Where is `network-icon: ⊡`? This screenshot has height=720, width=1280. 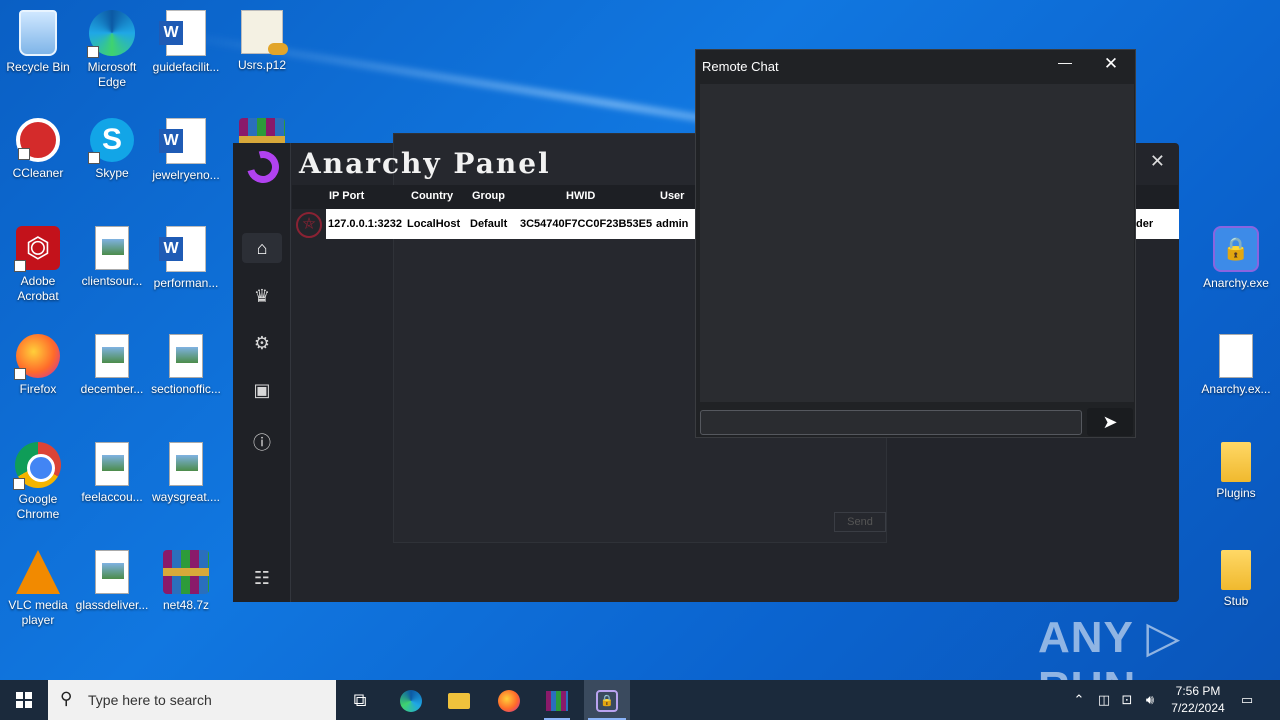
network-icon: ⊡ is located at coordinates (1127, 700).